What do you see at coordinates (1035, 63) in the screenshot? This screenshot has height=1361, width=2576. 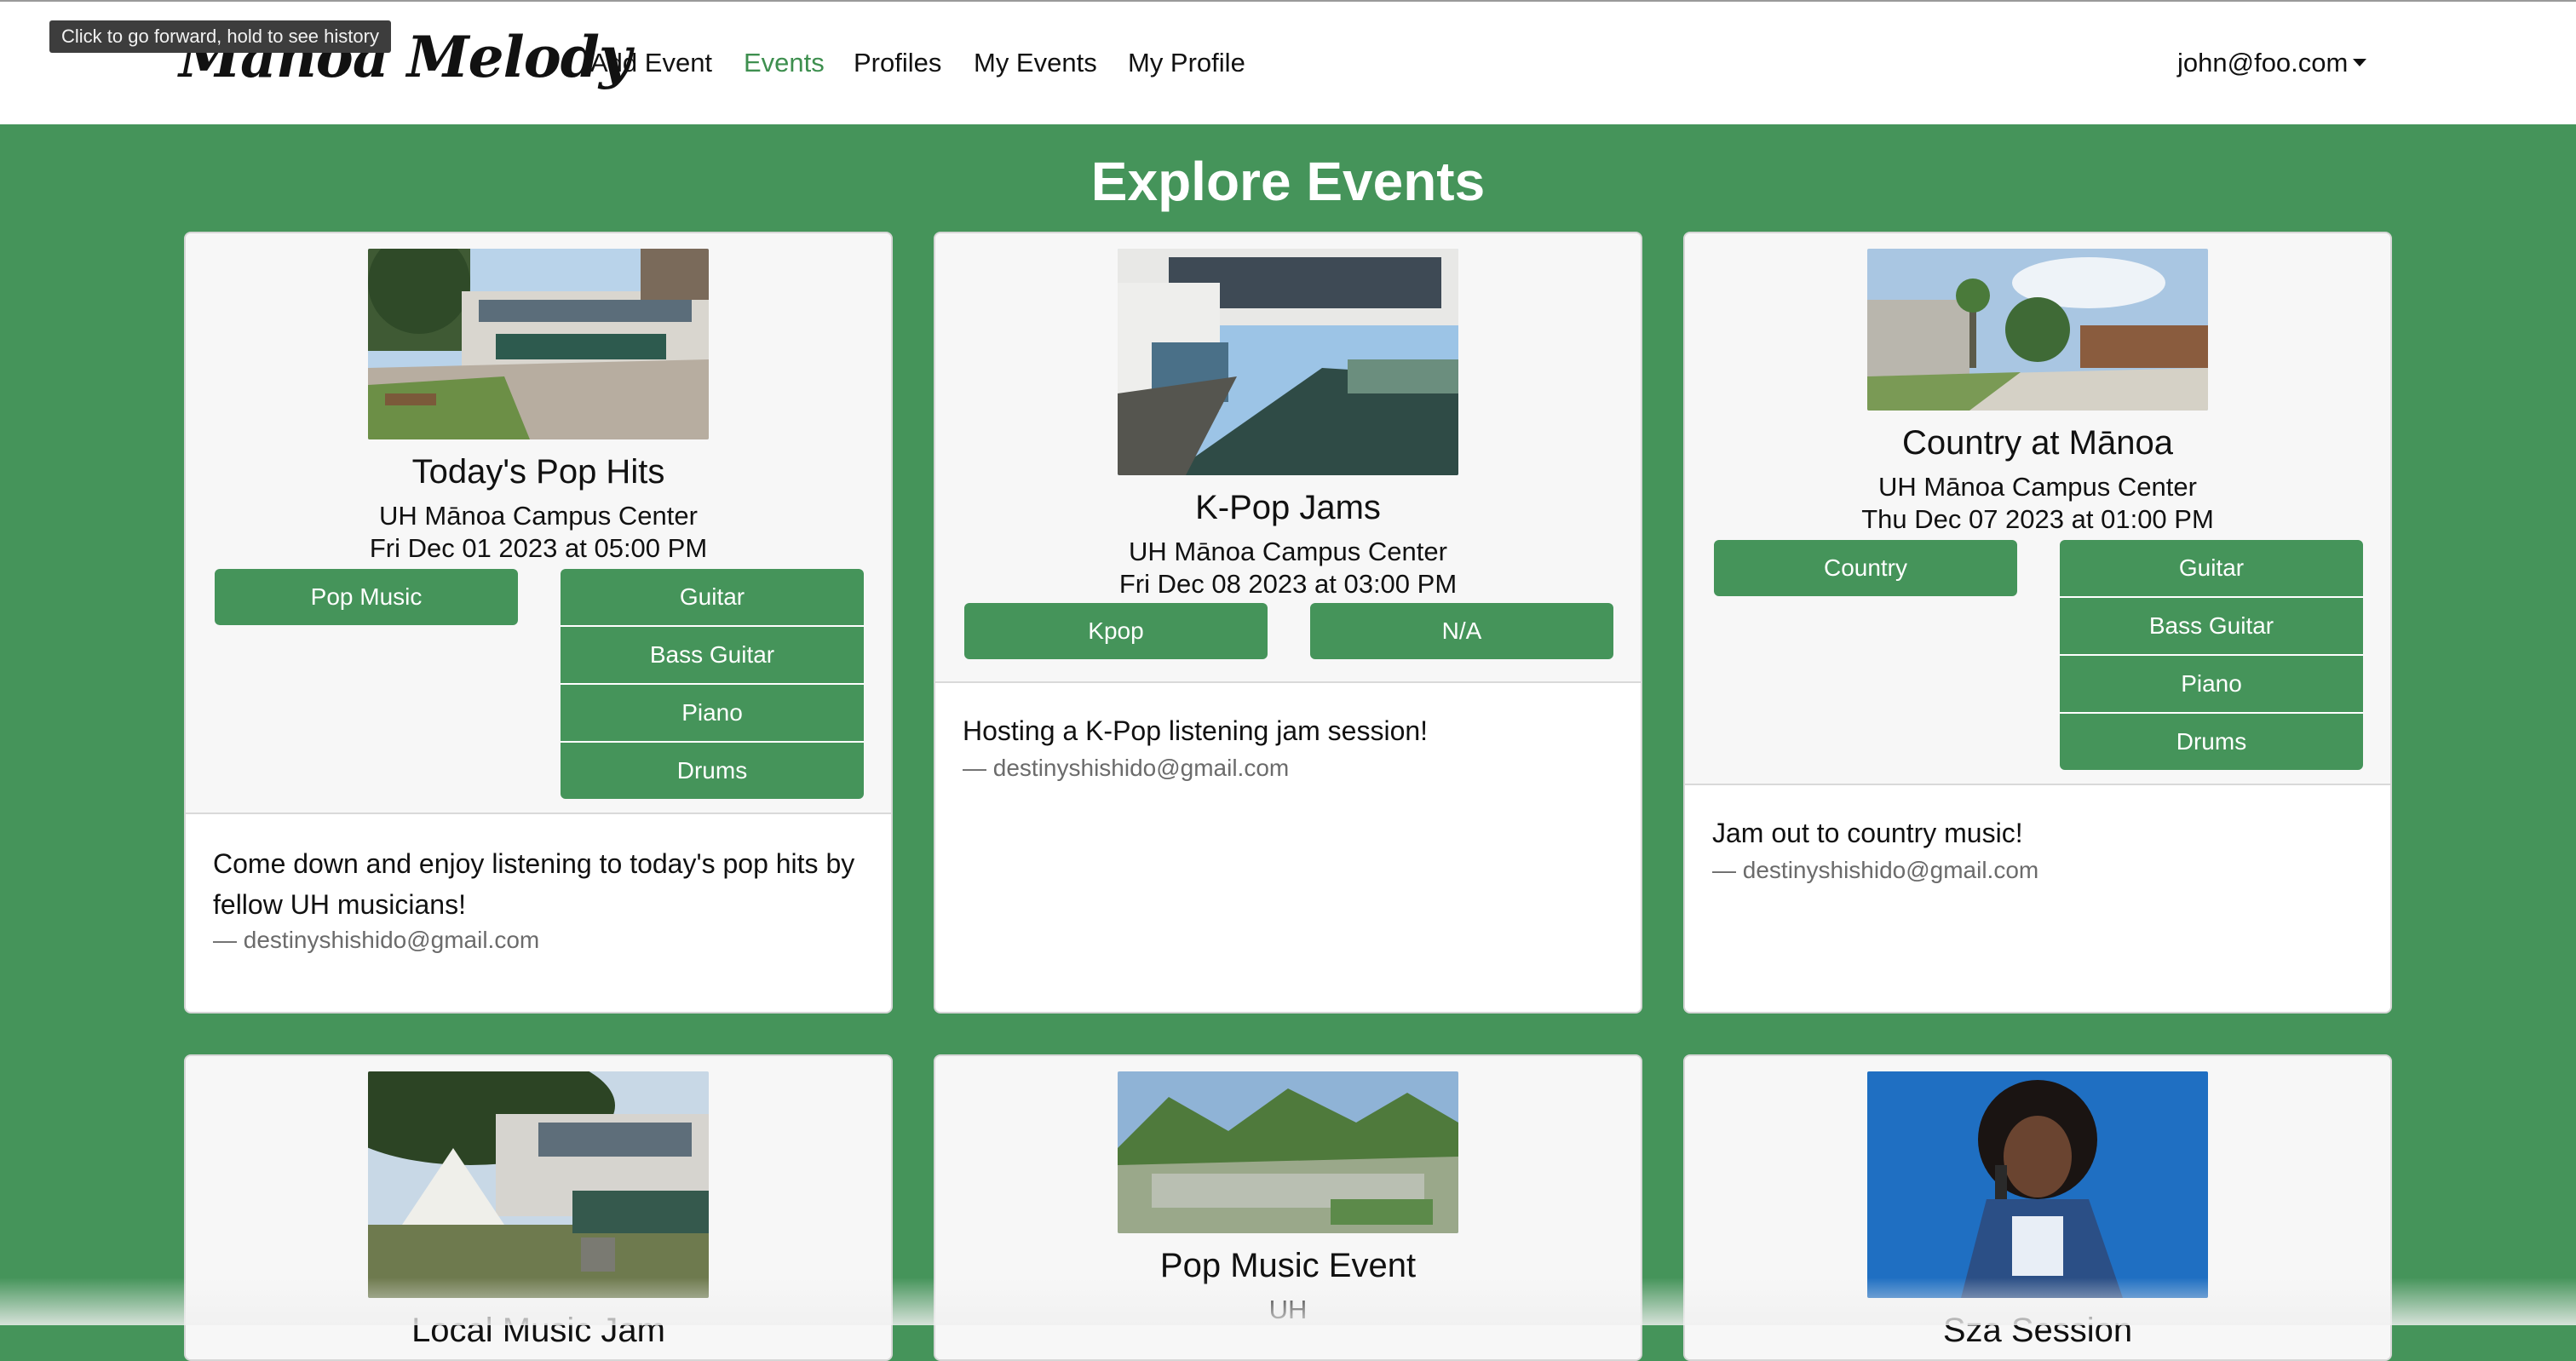 I see `nav-my-events: My Events` at bounding box center [1035, 63].